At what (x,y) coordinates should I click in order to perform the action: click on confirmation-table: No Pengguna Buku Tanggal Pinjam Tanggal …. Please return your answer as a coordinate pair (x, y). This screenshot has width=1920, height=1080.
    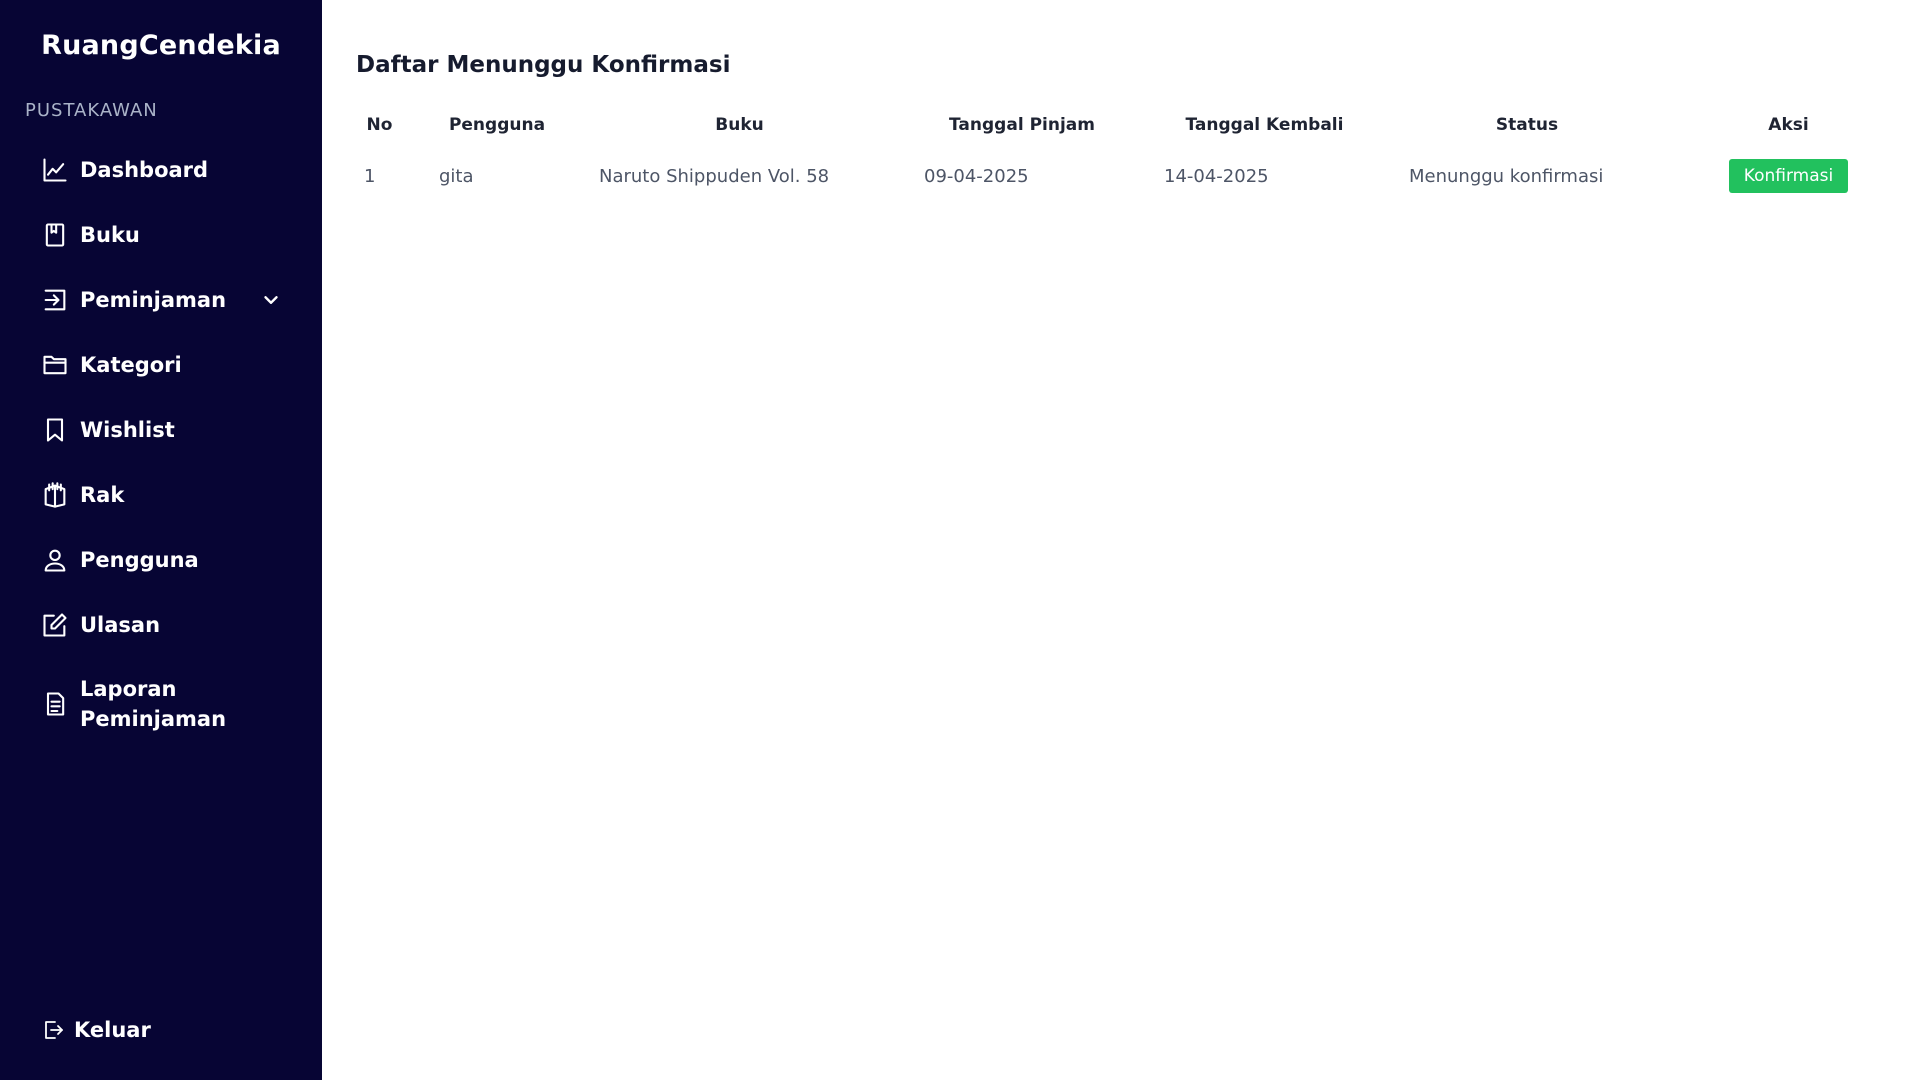
    Looking at the image, I should click on (1126, 155).